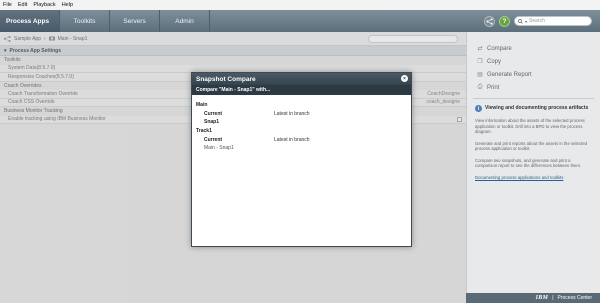 Image resolution: width=600 pixels, height=303 pixels. Describe the element at coordinates (480, 87) in the screenshot. I see `print-icon: ⎙` at that location.